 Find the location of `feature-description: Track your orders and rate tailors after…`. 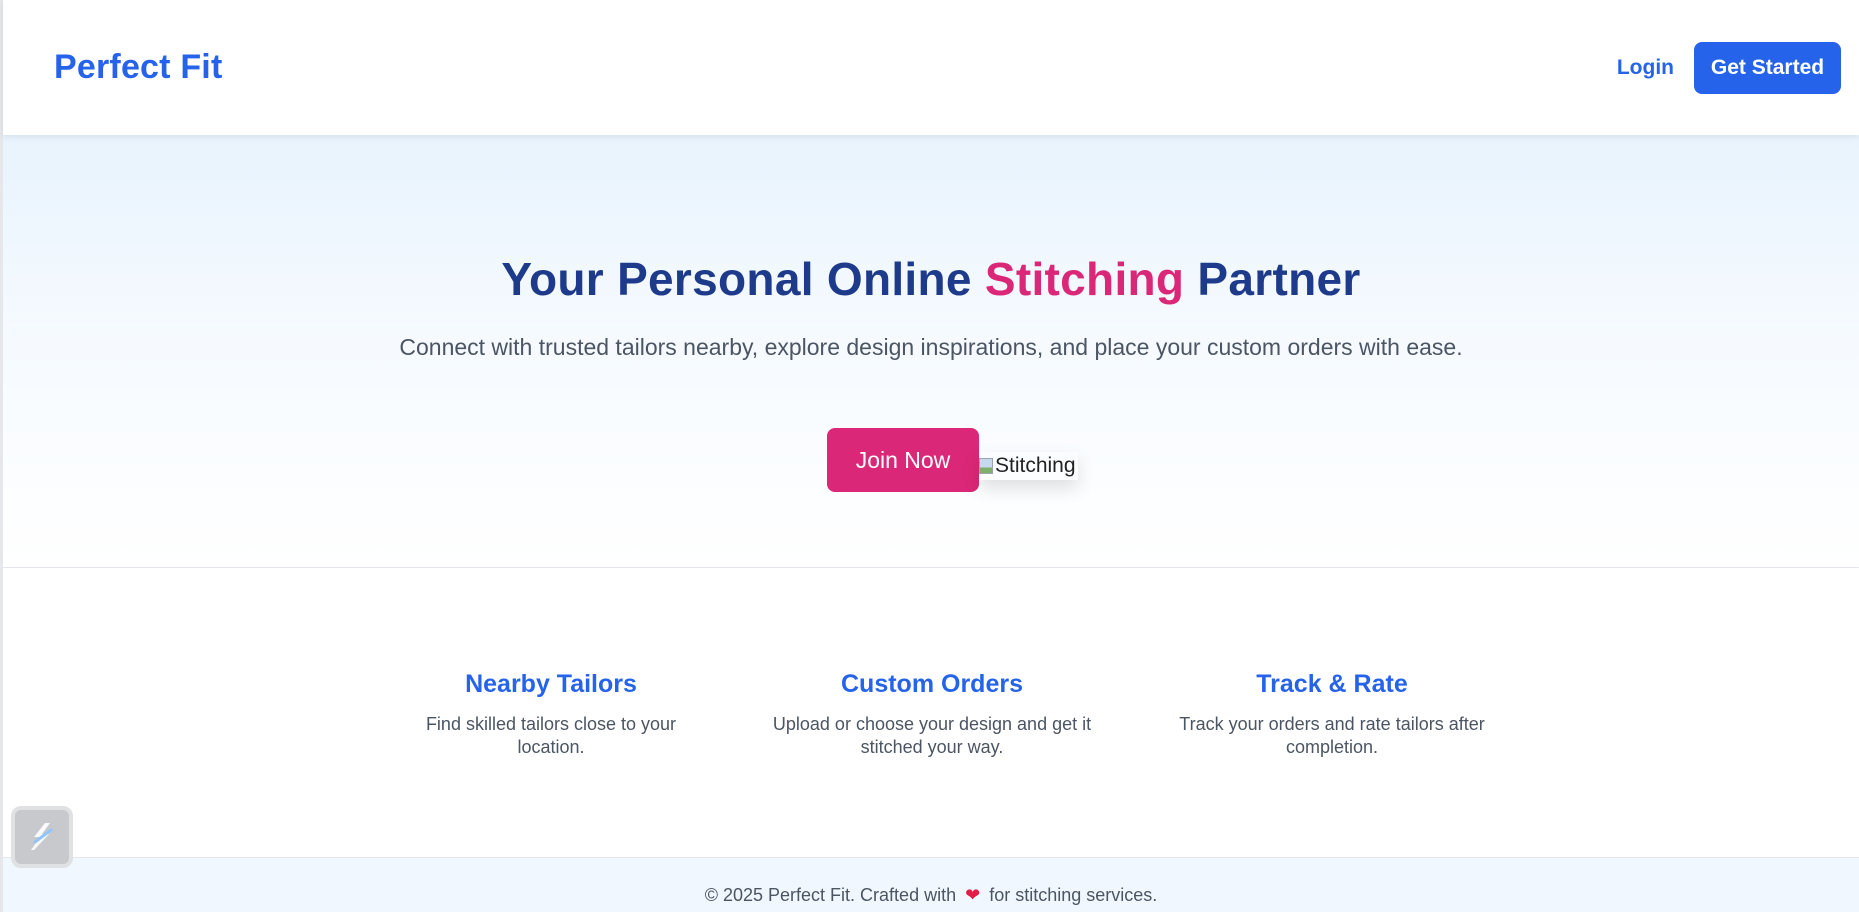

feature-description: Track your orders and rate tailors after… is located at coordinates (1332, 735).